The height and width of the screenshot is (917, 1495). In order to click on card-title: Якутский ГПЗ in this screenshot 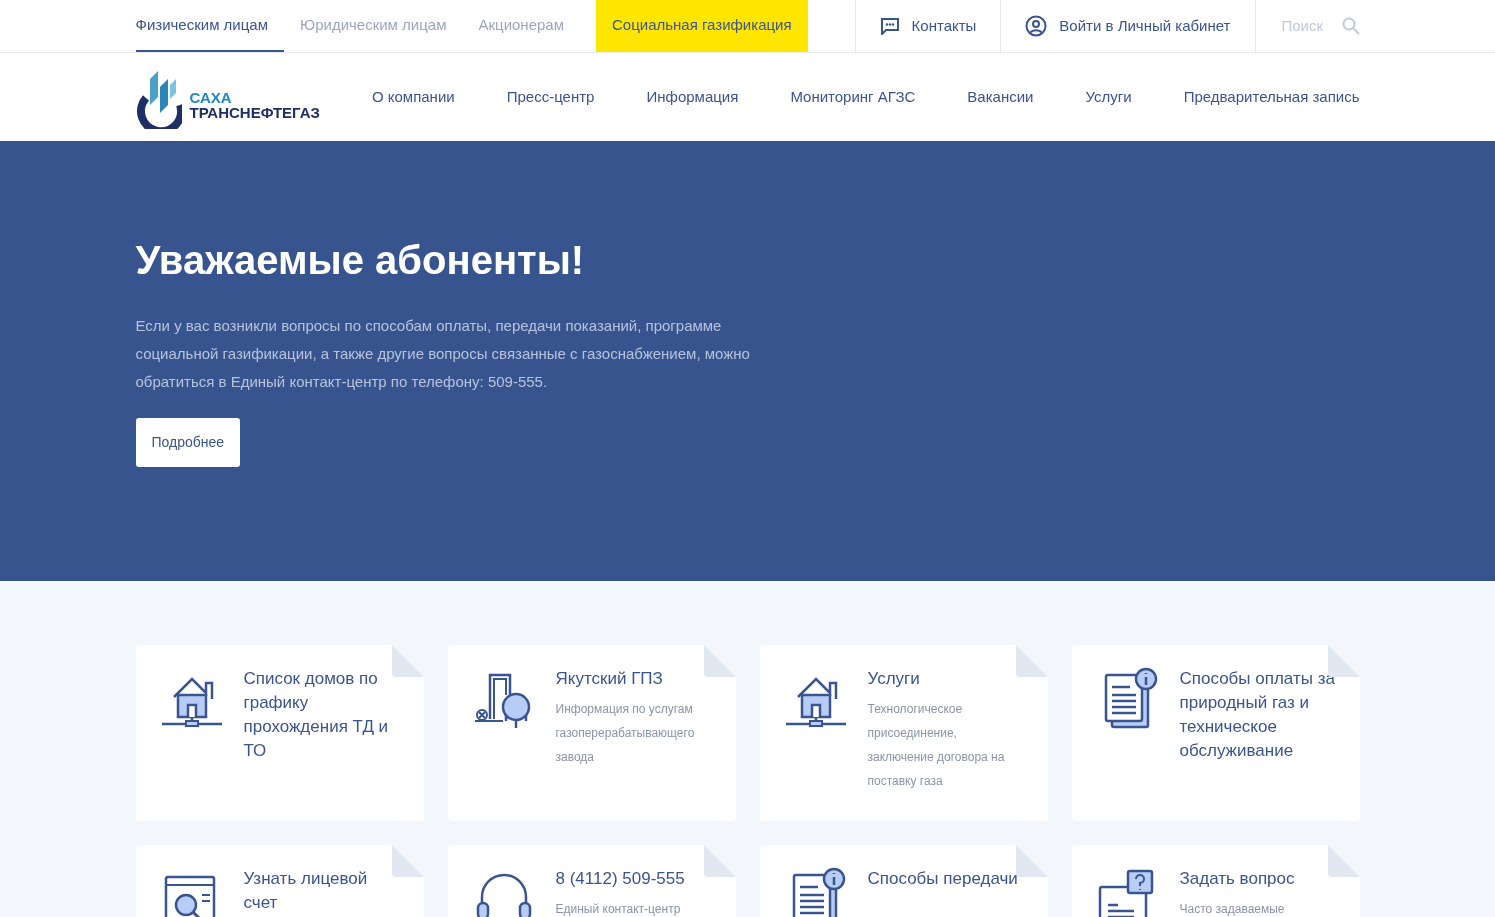, I will do `click(609, 679)`.